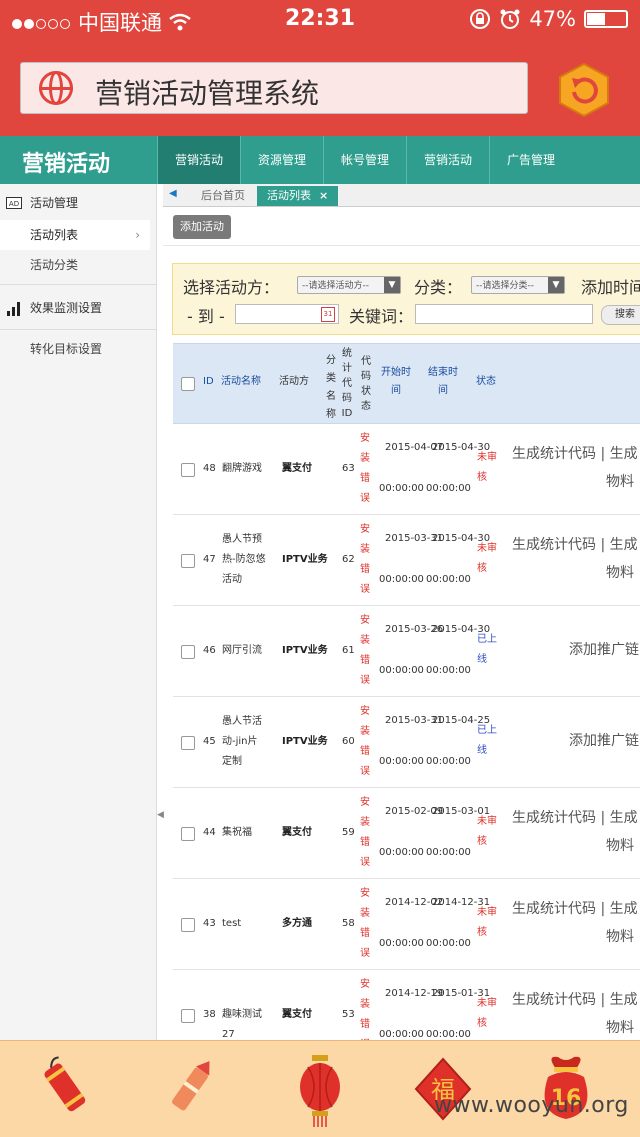 This screenshot has height=1137, width=640. I want to click on party-label: 选择活动方：, so click(231, 287).